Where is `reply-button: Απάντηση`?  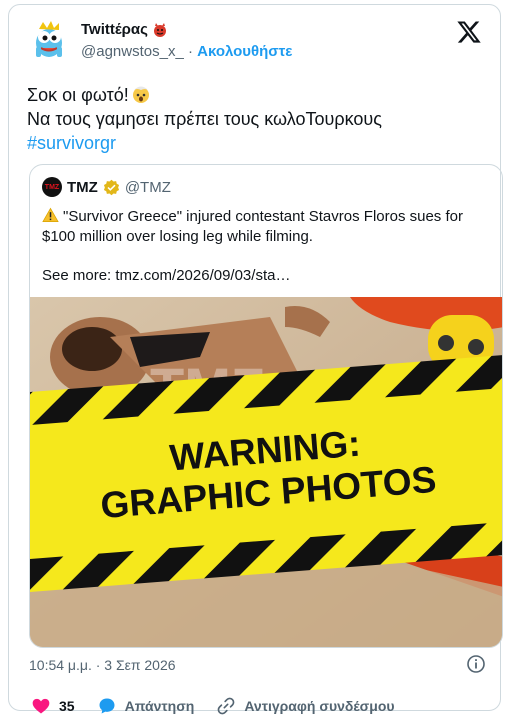 reply-button: Απάντηση is located at coordinates (146, 706).